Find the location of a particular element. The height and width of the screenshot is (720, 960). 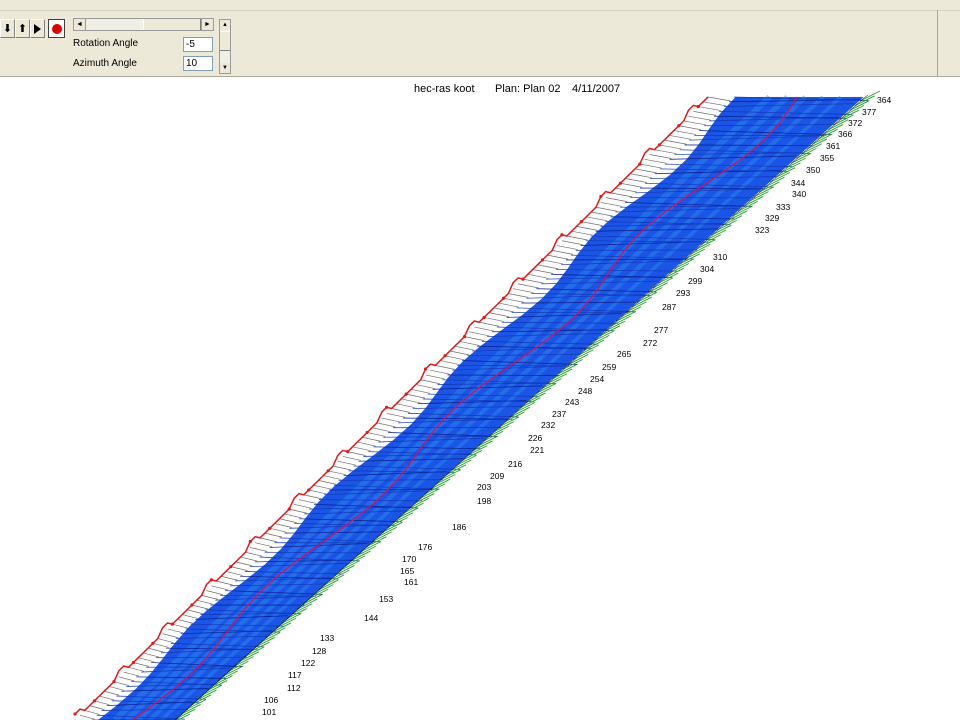

station-label: 186 is located at coordinates (459, 527).